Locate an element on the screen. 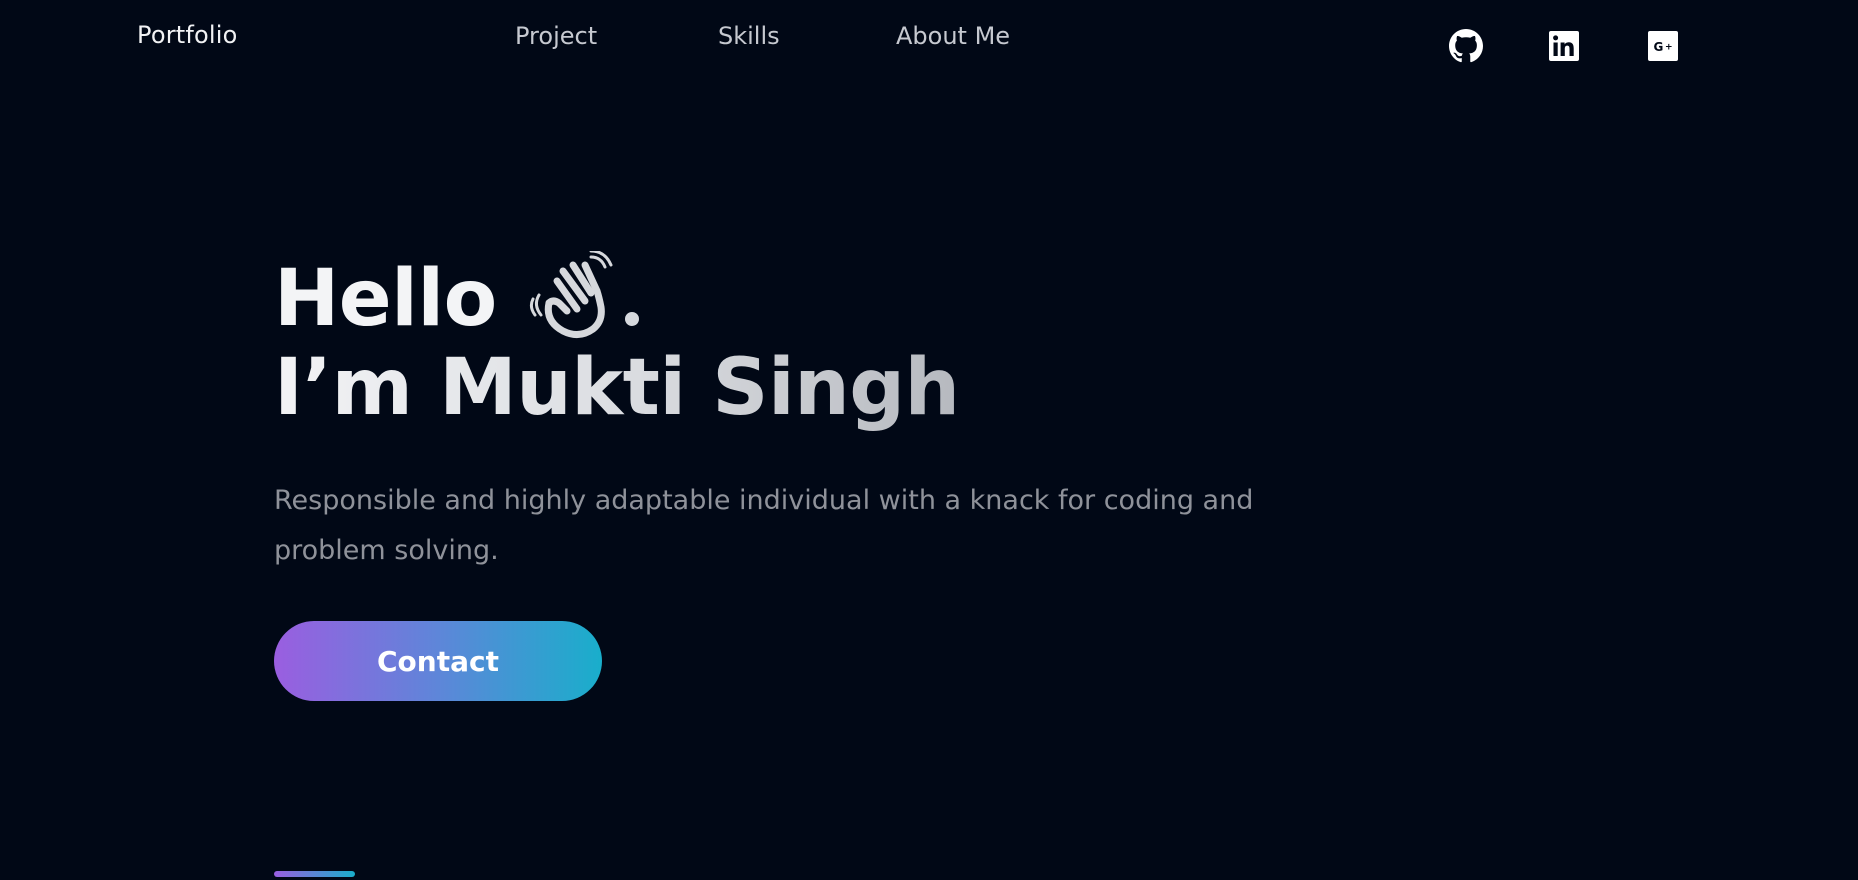 This screenshot has height=880, width=1858. hero-name: I’m Mukti Singh is located at coordinates (617, 388).